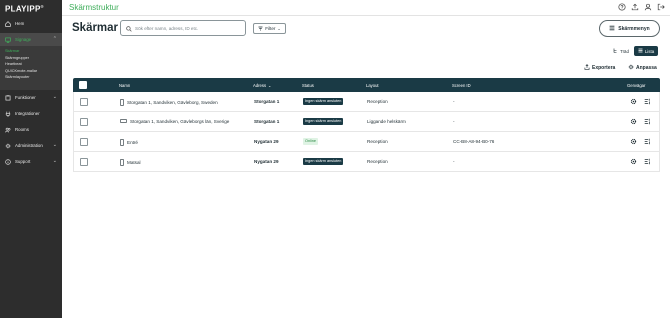  Describe the element at coordinates (587, 68) in the screenshot. I see `export-icon` at that location.